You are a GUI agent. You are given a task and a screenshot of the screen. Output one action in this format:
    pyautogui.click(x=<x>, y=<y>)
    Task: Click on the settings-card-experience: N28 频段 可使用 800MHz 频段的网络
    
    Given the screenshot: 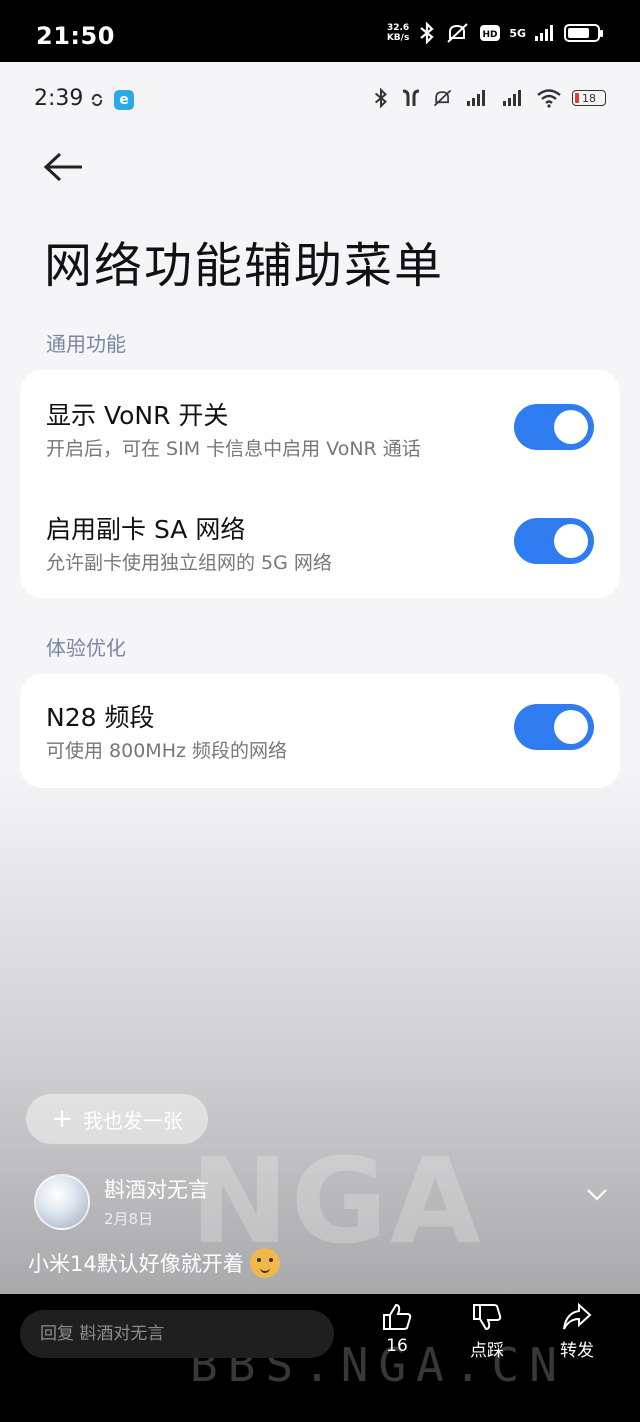 What is the action you would take?
    pyautogui.click(x=320, y=731)
    